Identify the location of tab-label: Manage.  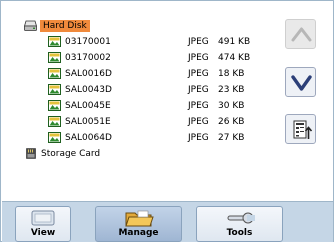
(138, 233).